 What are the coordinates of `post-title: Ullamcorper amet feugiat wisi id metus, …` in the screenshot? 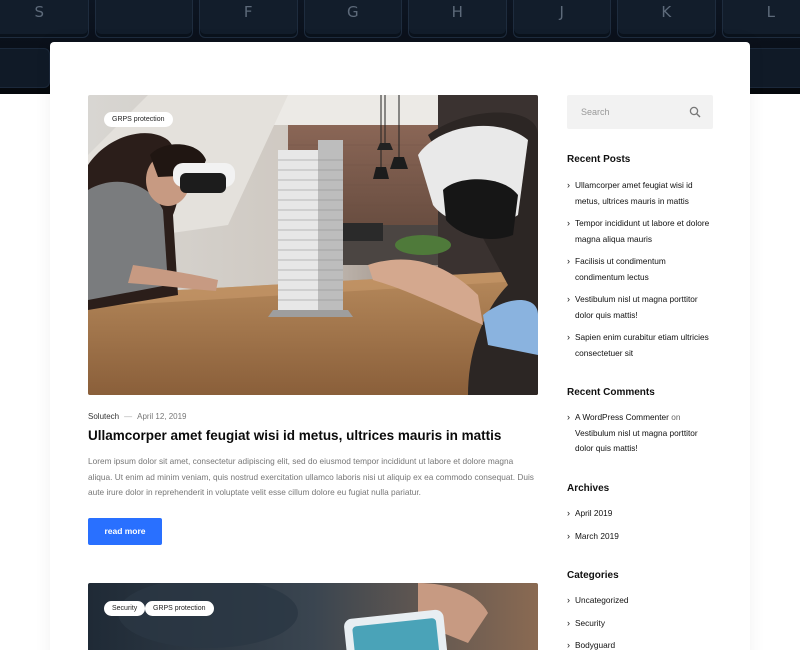 It's located at (318, 436).